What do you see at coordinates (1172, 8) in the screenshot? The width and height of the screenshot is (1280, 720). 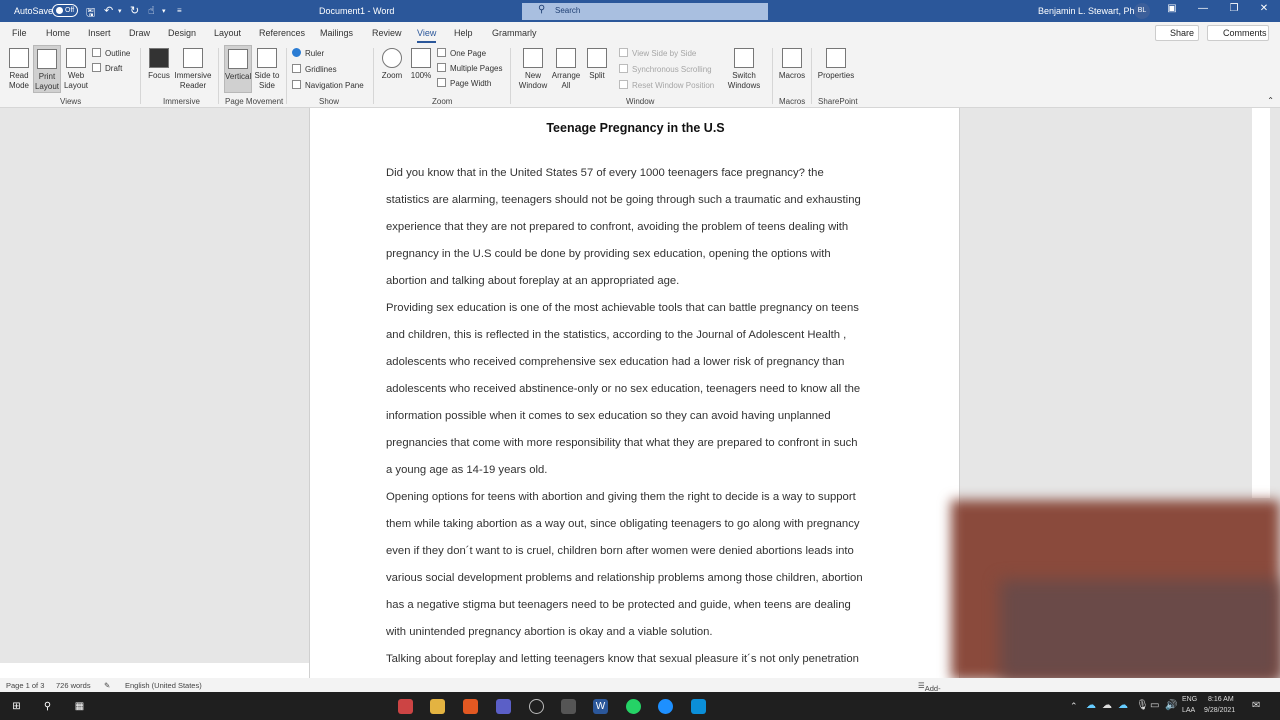 I see `ribbon-display-icon: ▣` at bounding box center [1172, 8].